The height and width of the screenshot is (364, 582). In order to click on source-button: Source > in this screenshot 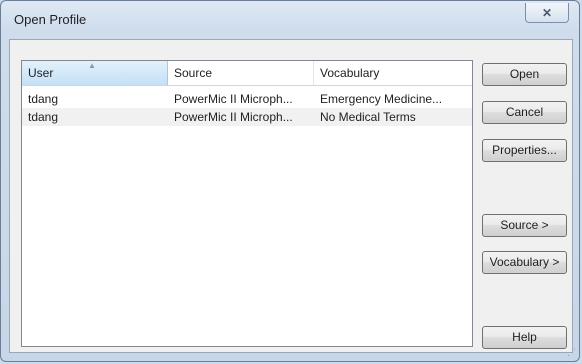, I will do `click(524, 225)`.